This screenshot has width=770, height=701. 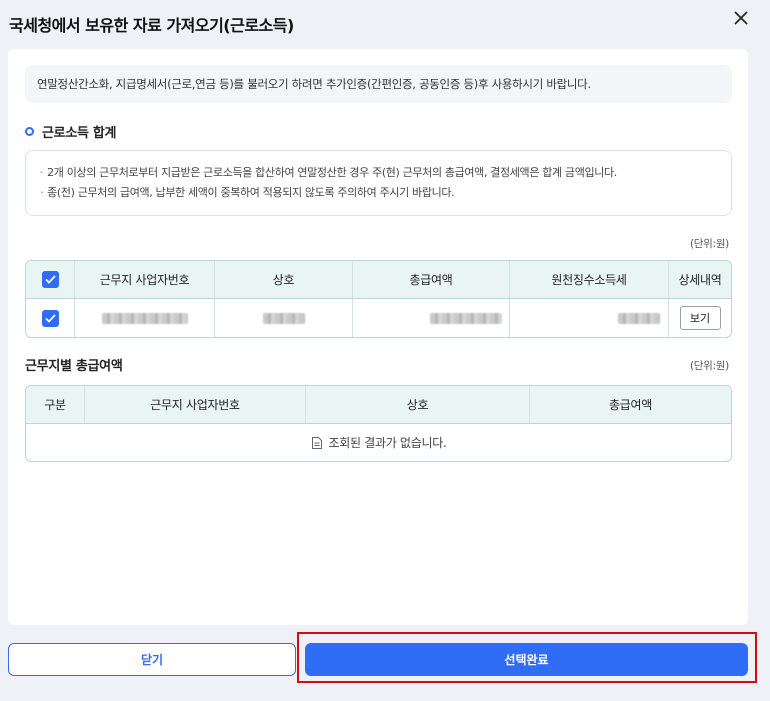 I want to click on modal-header: 국세청에서 보유한 자료 가져오기(근로소득), so click(x=385, y=24).